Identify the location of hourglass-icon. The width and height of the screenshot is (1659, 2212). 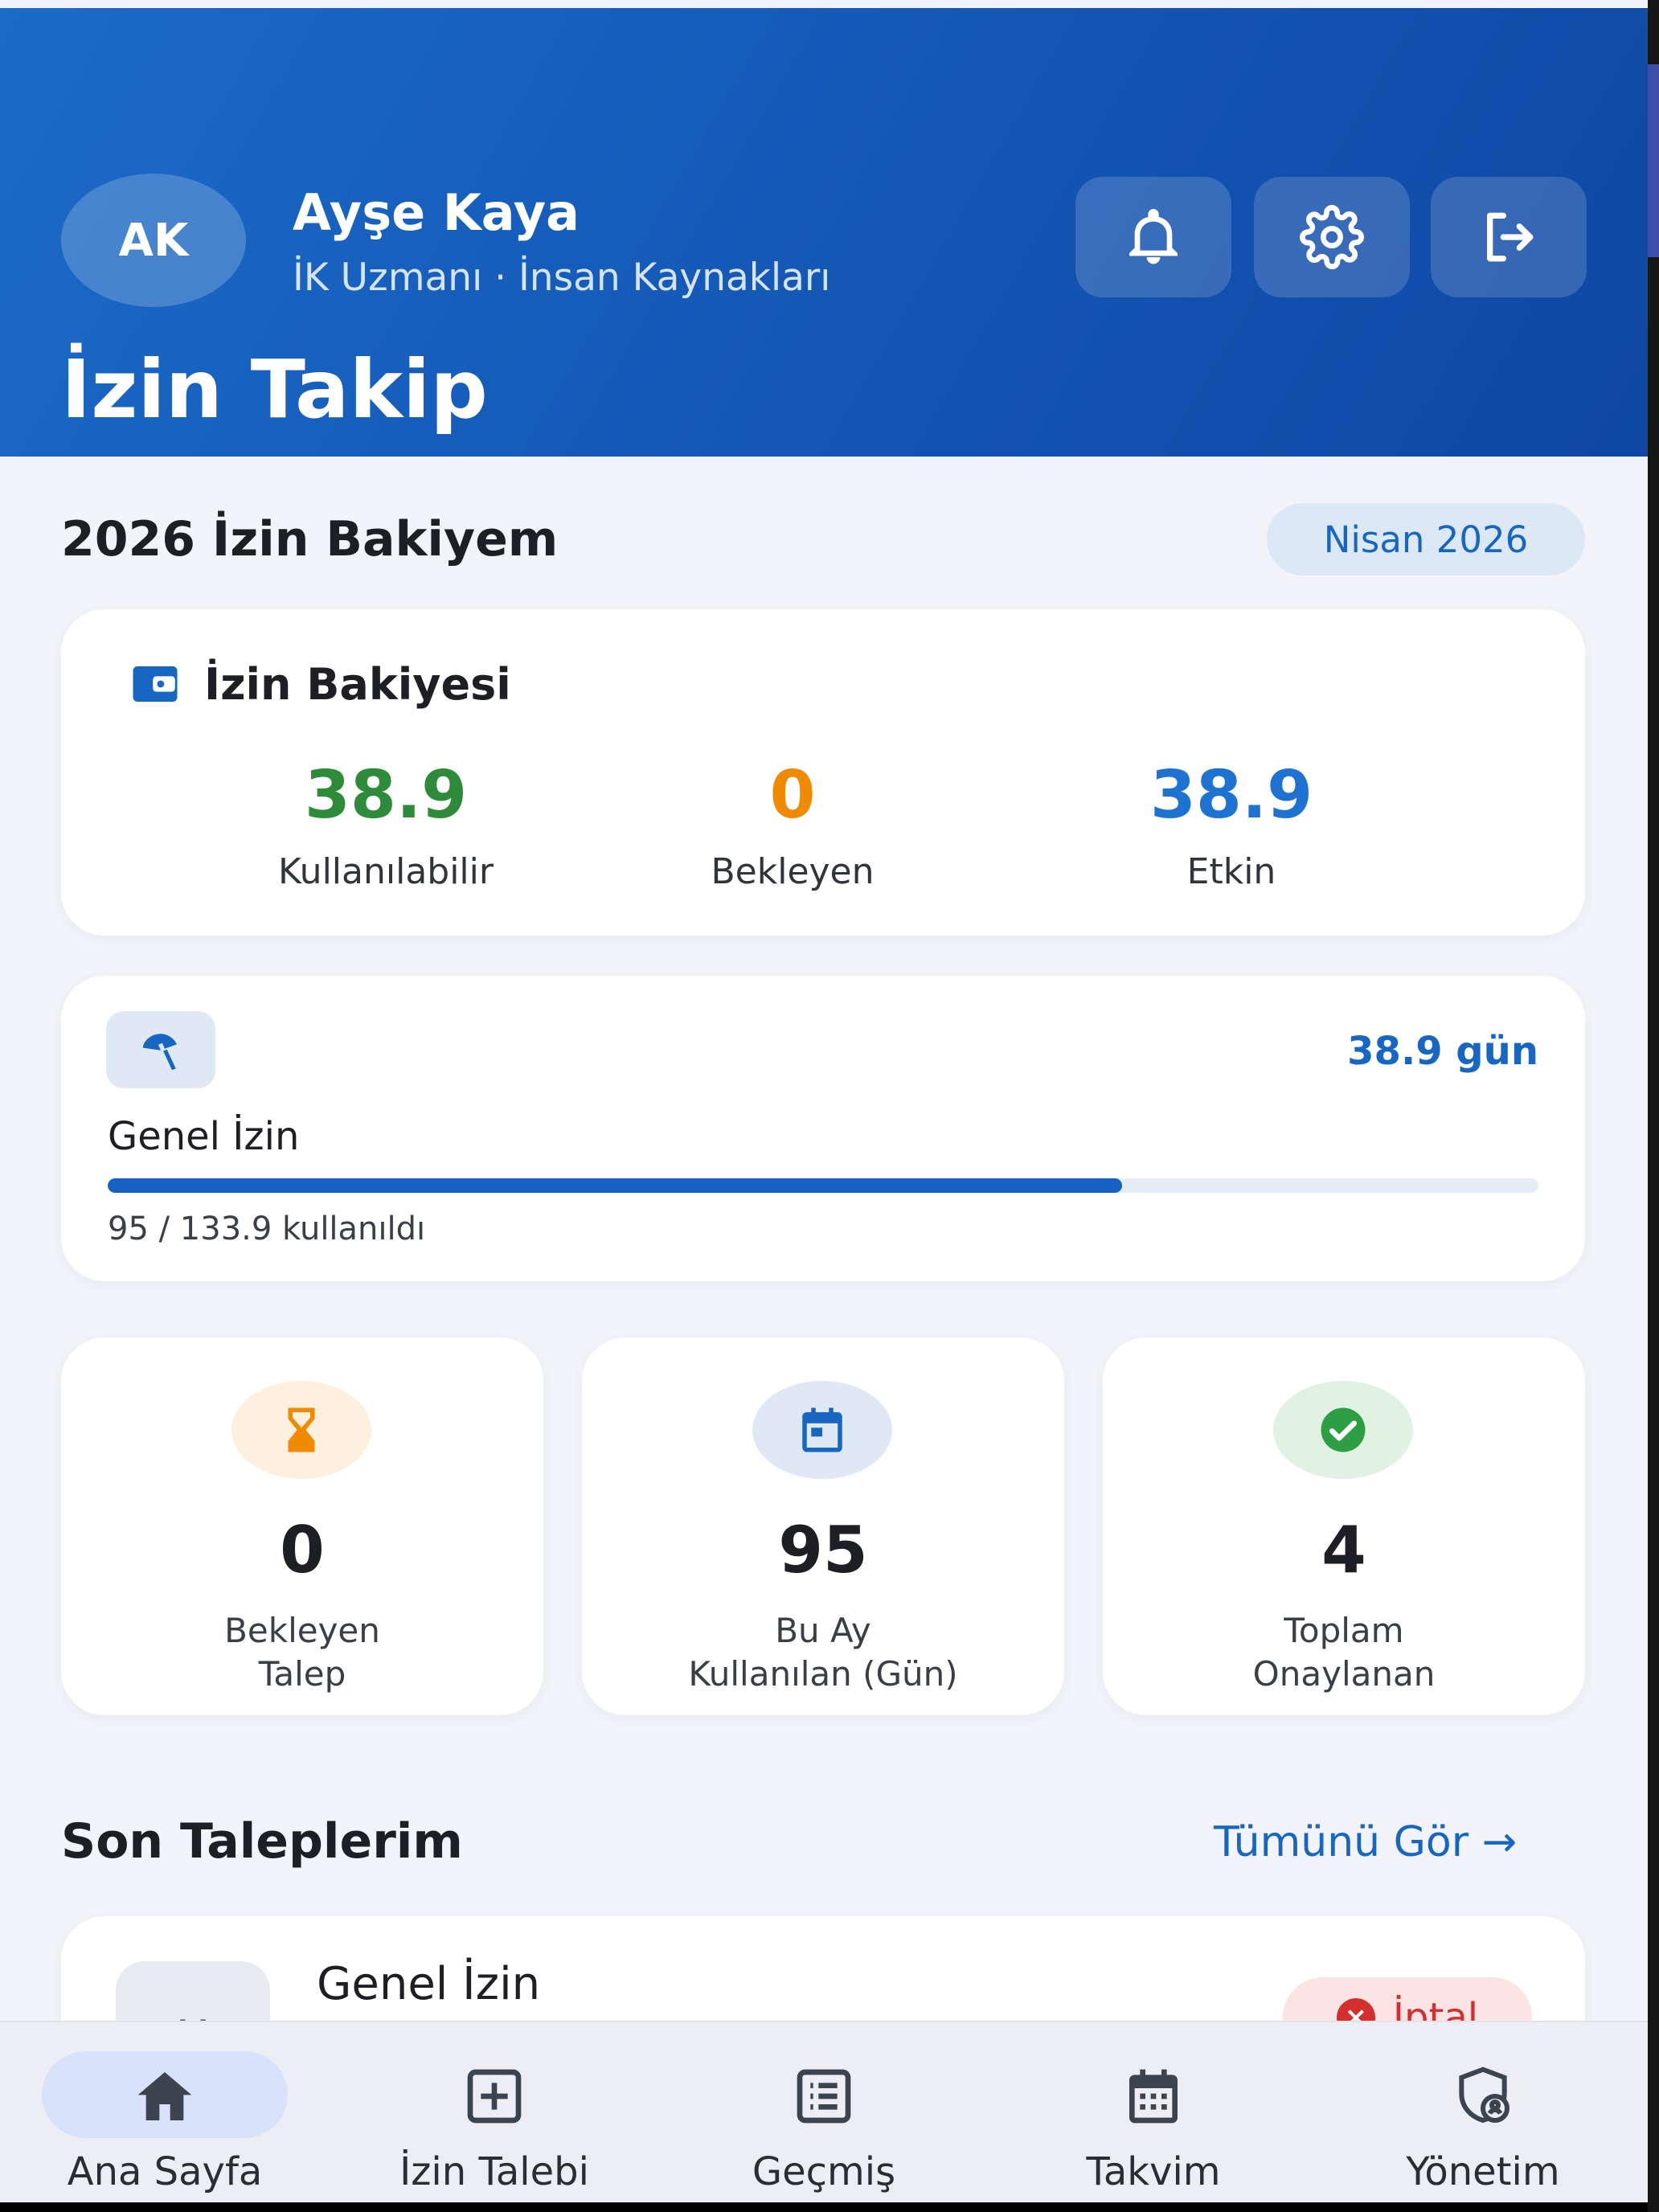
(301, 1429).